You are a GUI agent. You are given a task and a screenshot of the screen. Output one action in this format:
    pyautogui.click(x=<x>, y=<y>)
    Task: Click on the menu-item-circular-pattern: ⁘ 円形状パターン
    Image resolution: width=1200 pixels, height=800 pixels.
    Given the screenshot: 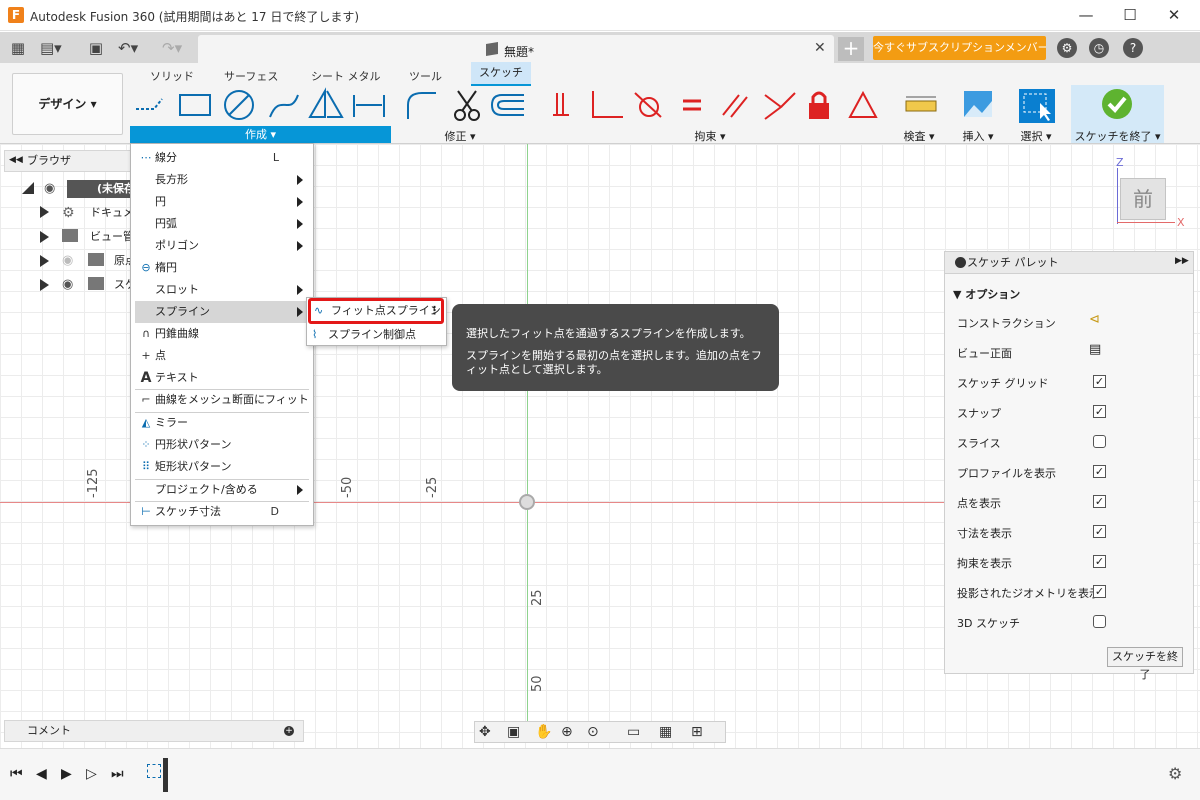 What is the action you would take?
    pyautogui.click(x=222, y=445)
    